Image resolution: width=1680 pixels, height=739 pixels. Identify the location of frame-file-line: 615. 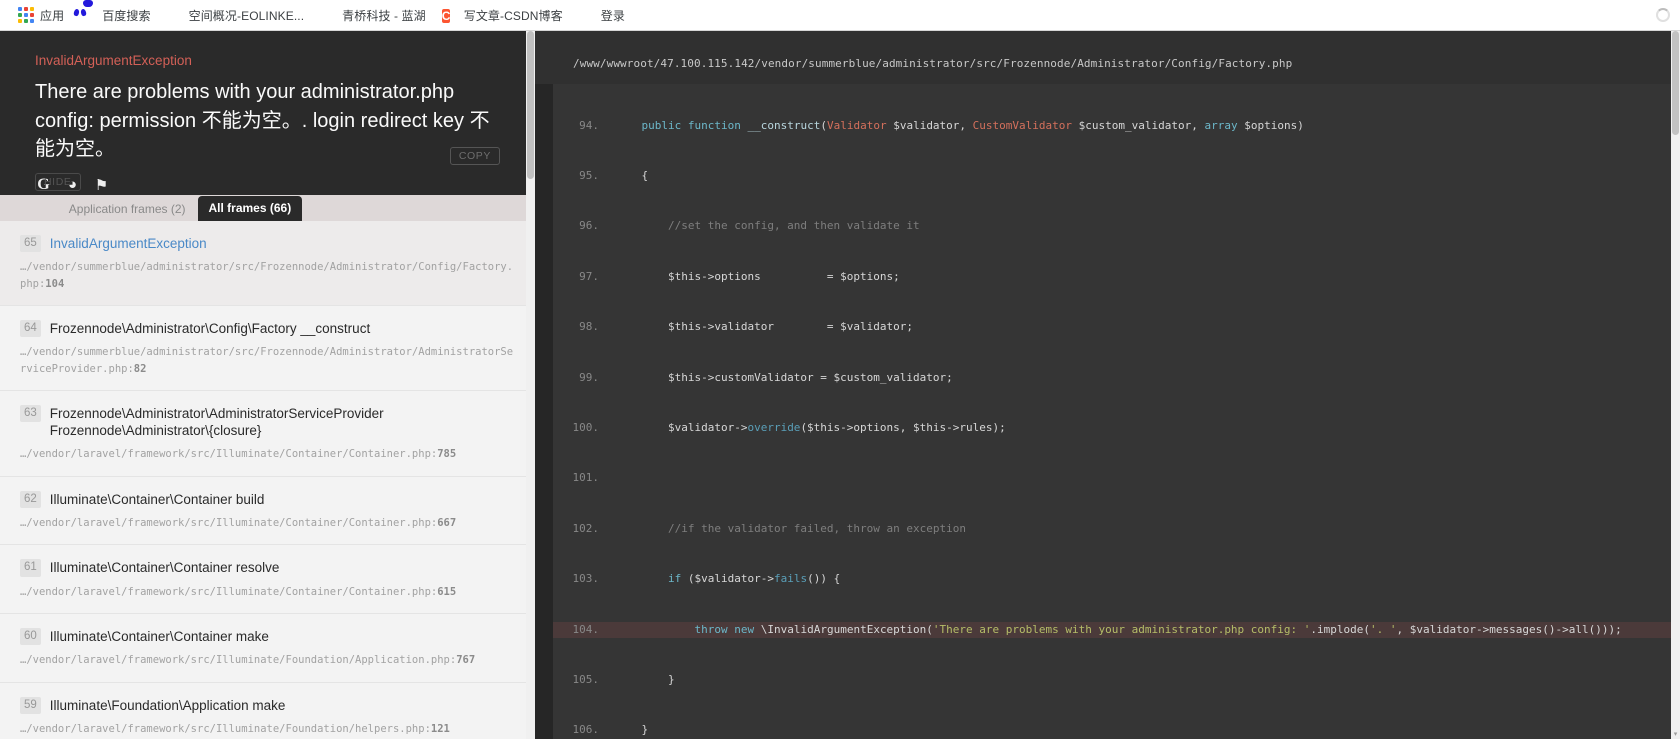
(447, 591).